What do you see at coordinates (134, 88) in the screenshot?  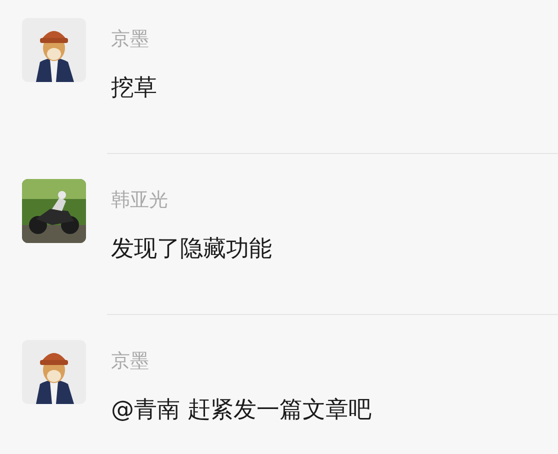 I see `message-text: 挖草` at bounding box center [134, 88].